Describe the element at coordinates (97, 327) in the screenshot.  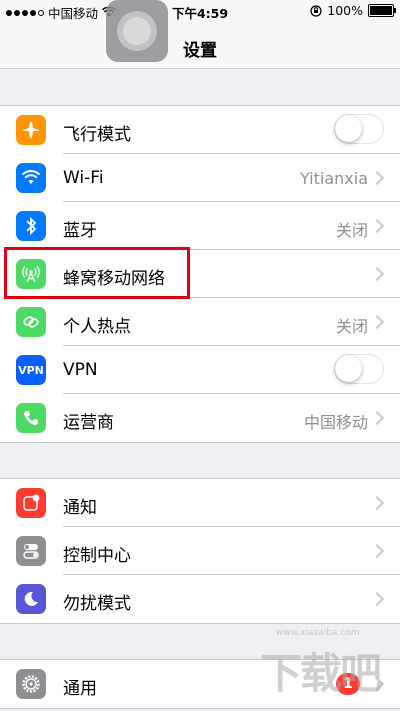
I see `row-label: 个人热点` at that location.